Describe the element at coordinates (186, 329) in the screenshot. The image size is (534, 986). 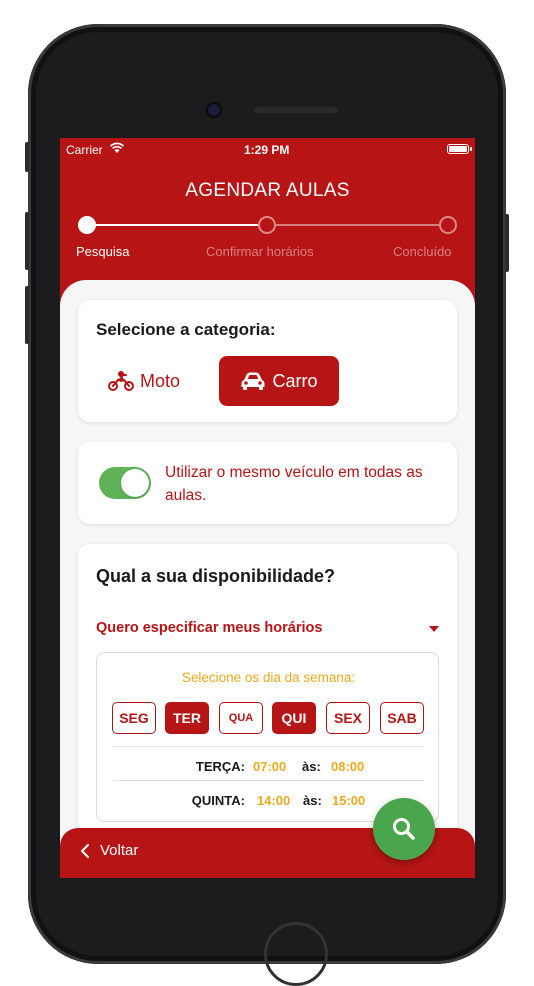
I see `category-title: Selecione a categoria:` at that location.